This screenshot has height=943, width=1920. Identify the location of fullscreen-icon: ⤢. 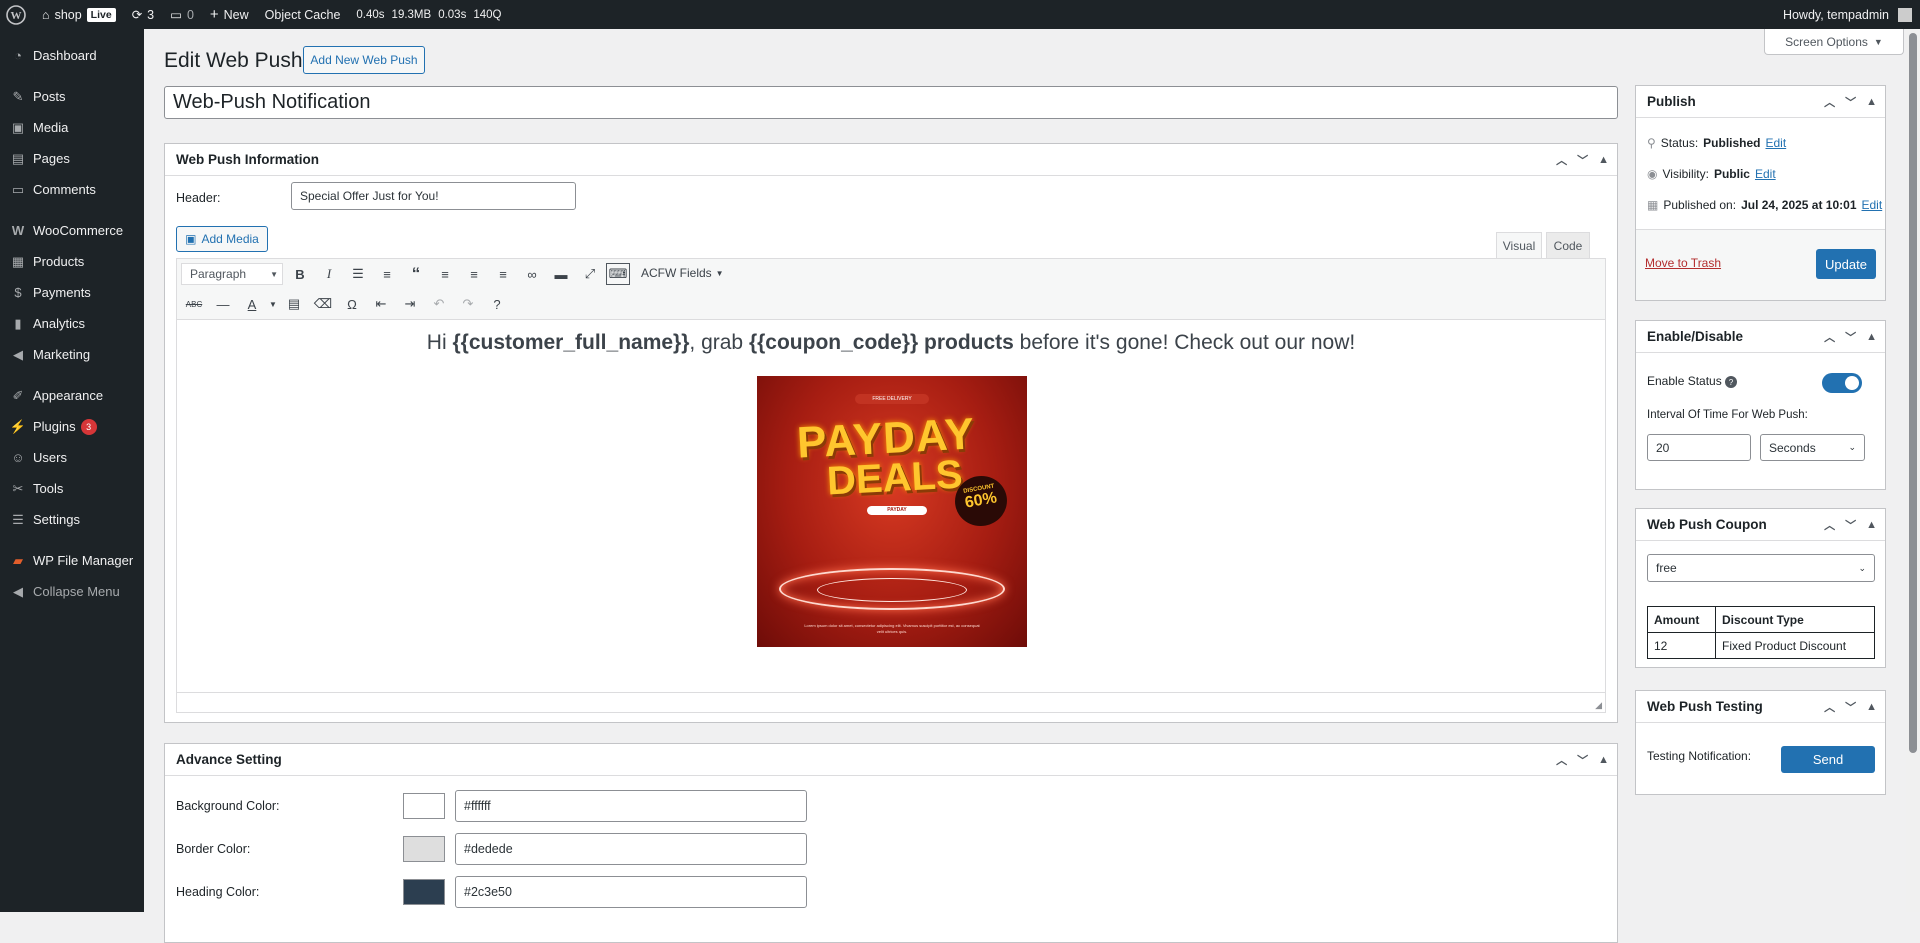
(590, 274).